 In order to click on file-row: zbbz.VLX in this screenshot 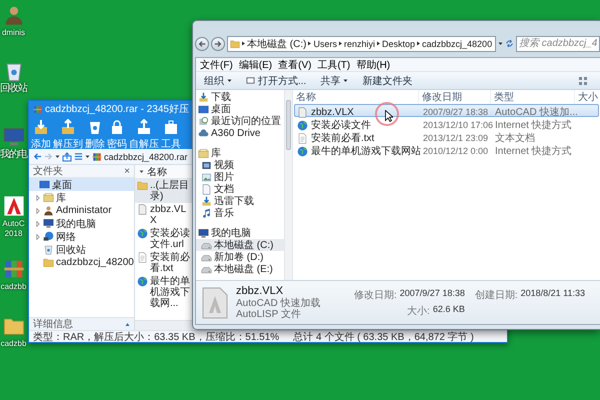, I will do `click(164, 215)`.